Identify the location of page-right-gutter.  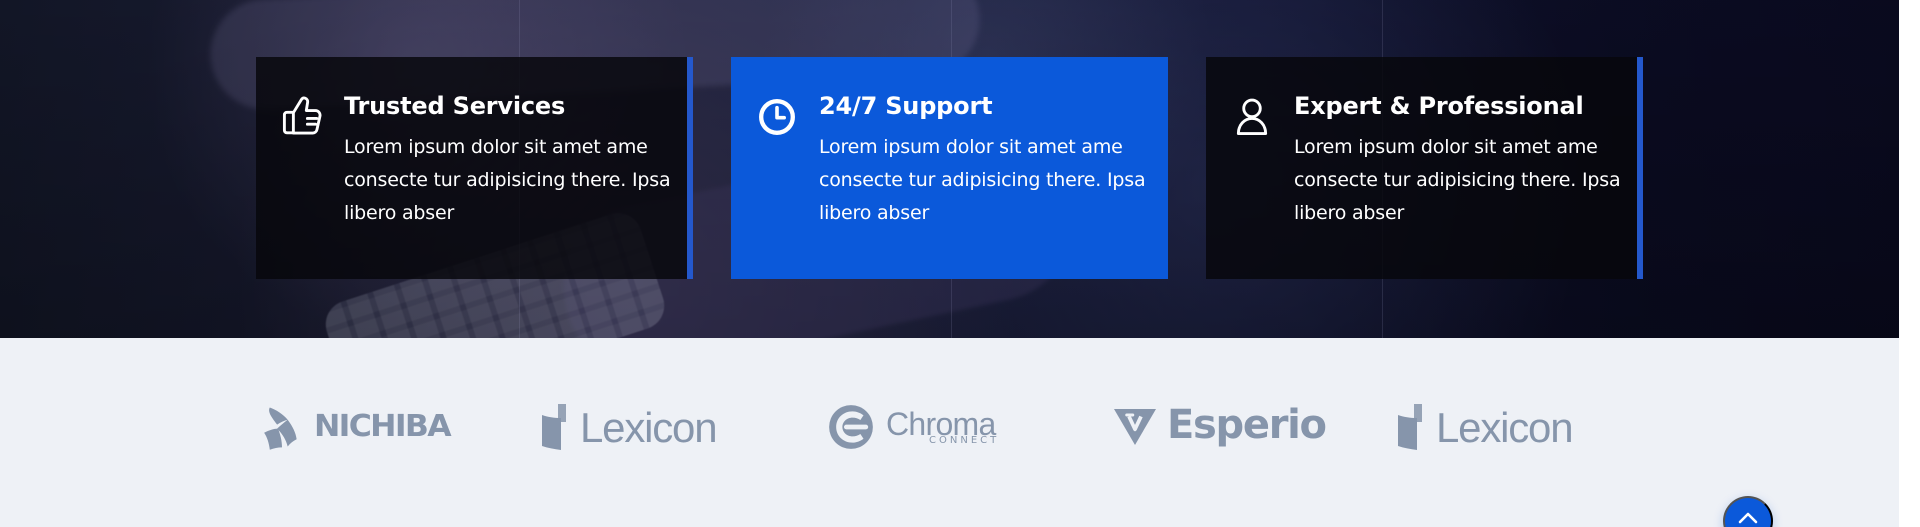
(1909, 263).